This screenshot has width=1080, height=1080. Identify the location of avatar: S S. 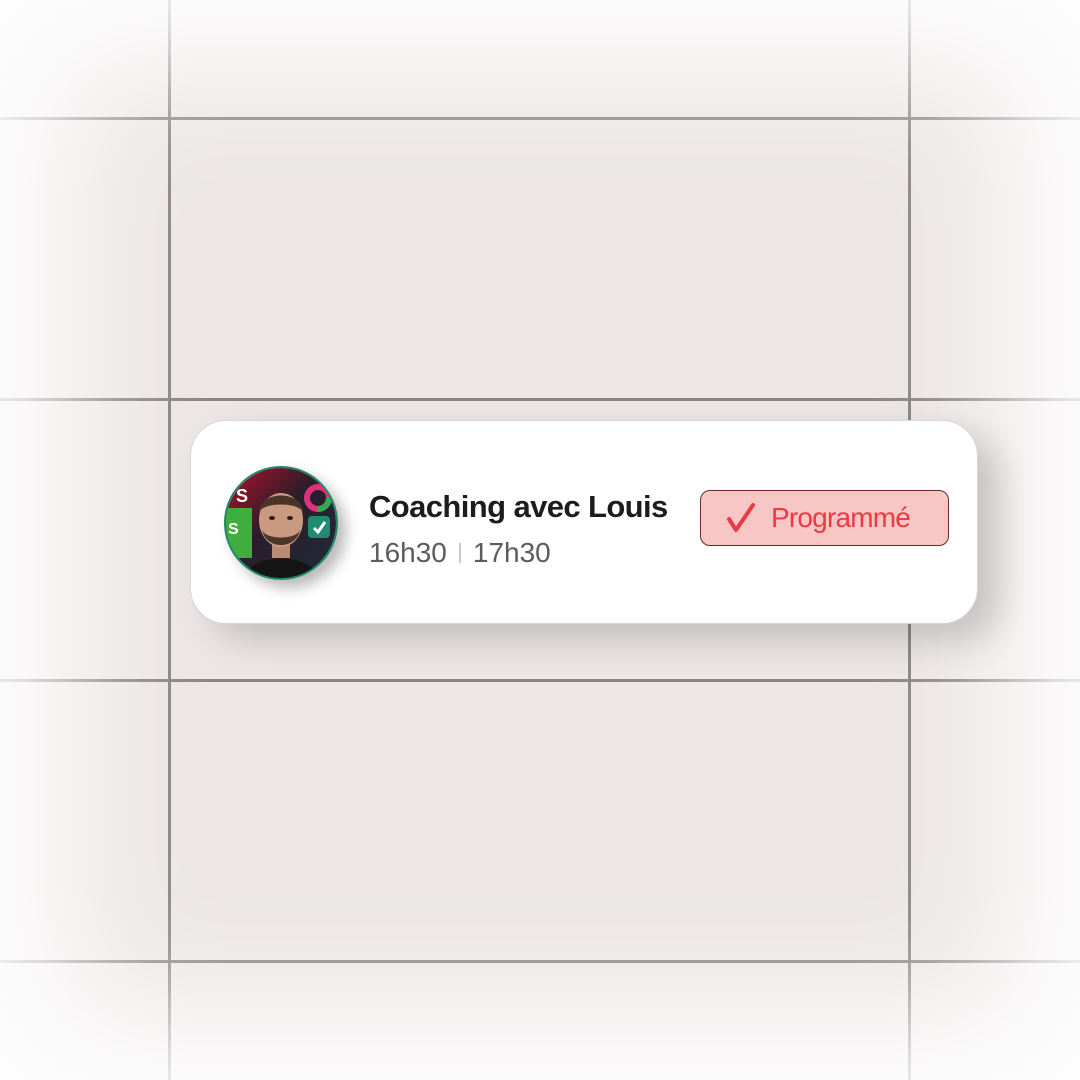
(281, 523).